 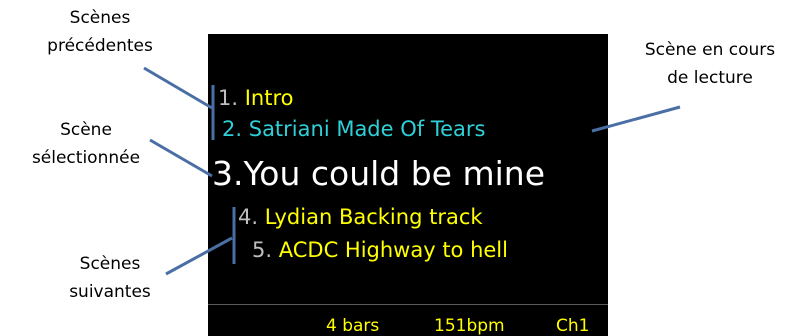 I want to click on pointer-selected-line, so click(x=181, y=158).